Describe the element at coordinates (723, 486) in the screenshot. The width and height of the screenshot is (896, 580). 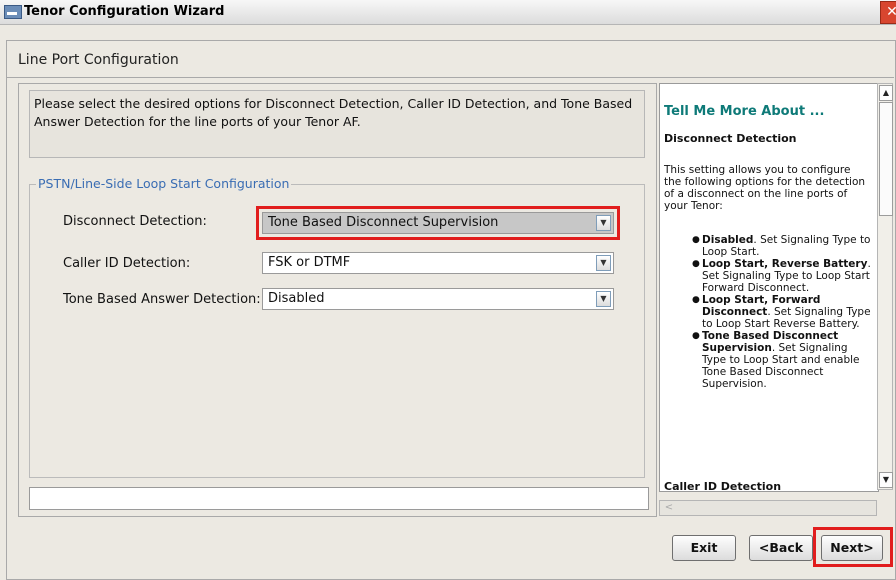
I see `help-next-section: Caller ID Detection` at that location.